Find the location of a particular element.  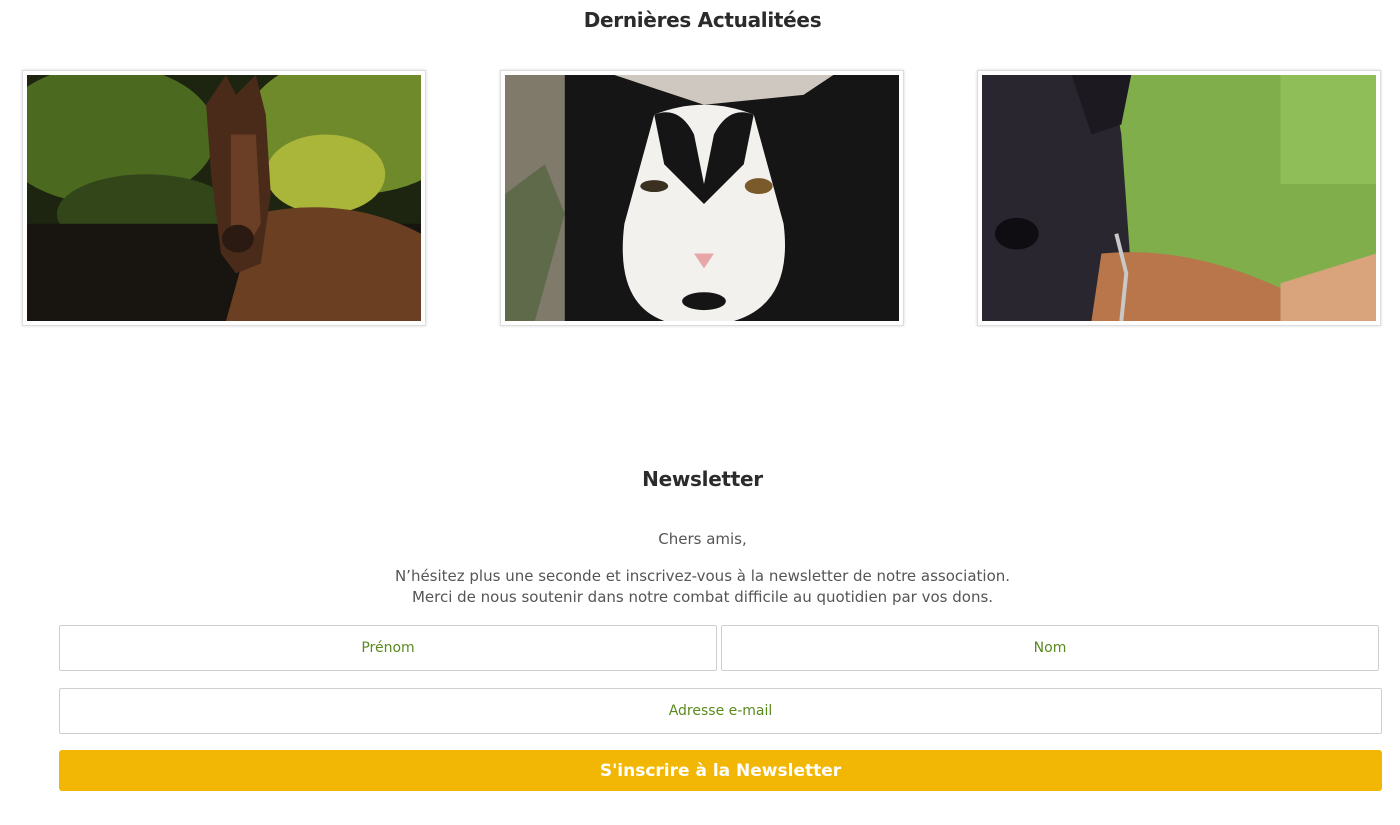

newsletter-greeting: Chers amis, is located at coordinates (702, 539).